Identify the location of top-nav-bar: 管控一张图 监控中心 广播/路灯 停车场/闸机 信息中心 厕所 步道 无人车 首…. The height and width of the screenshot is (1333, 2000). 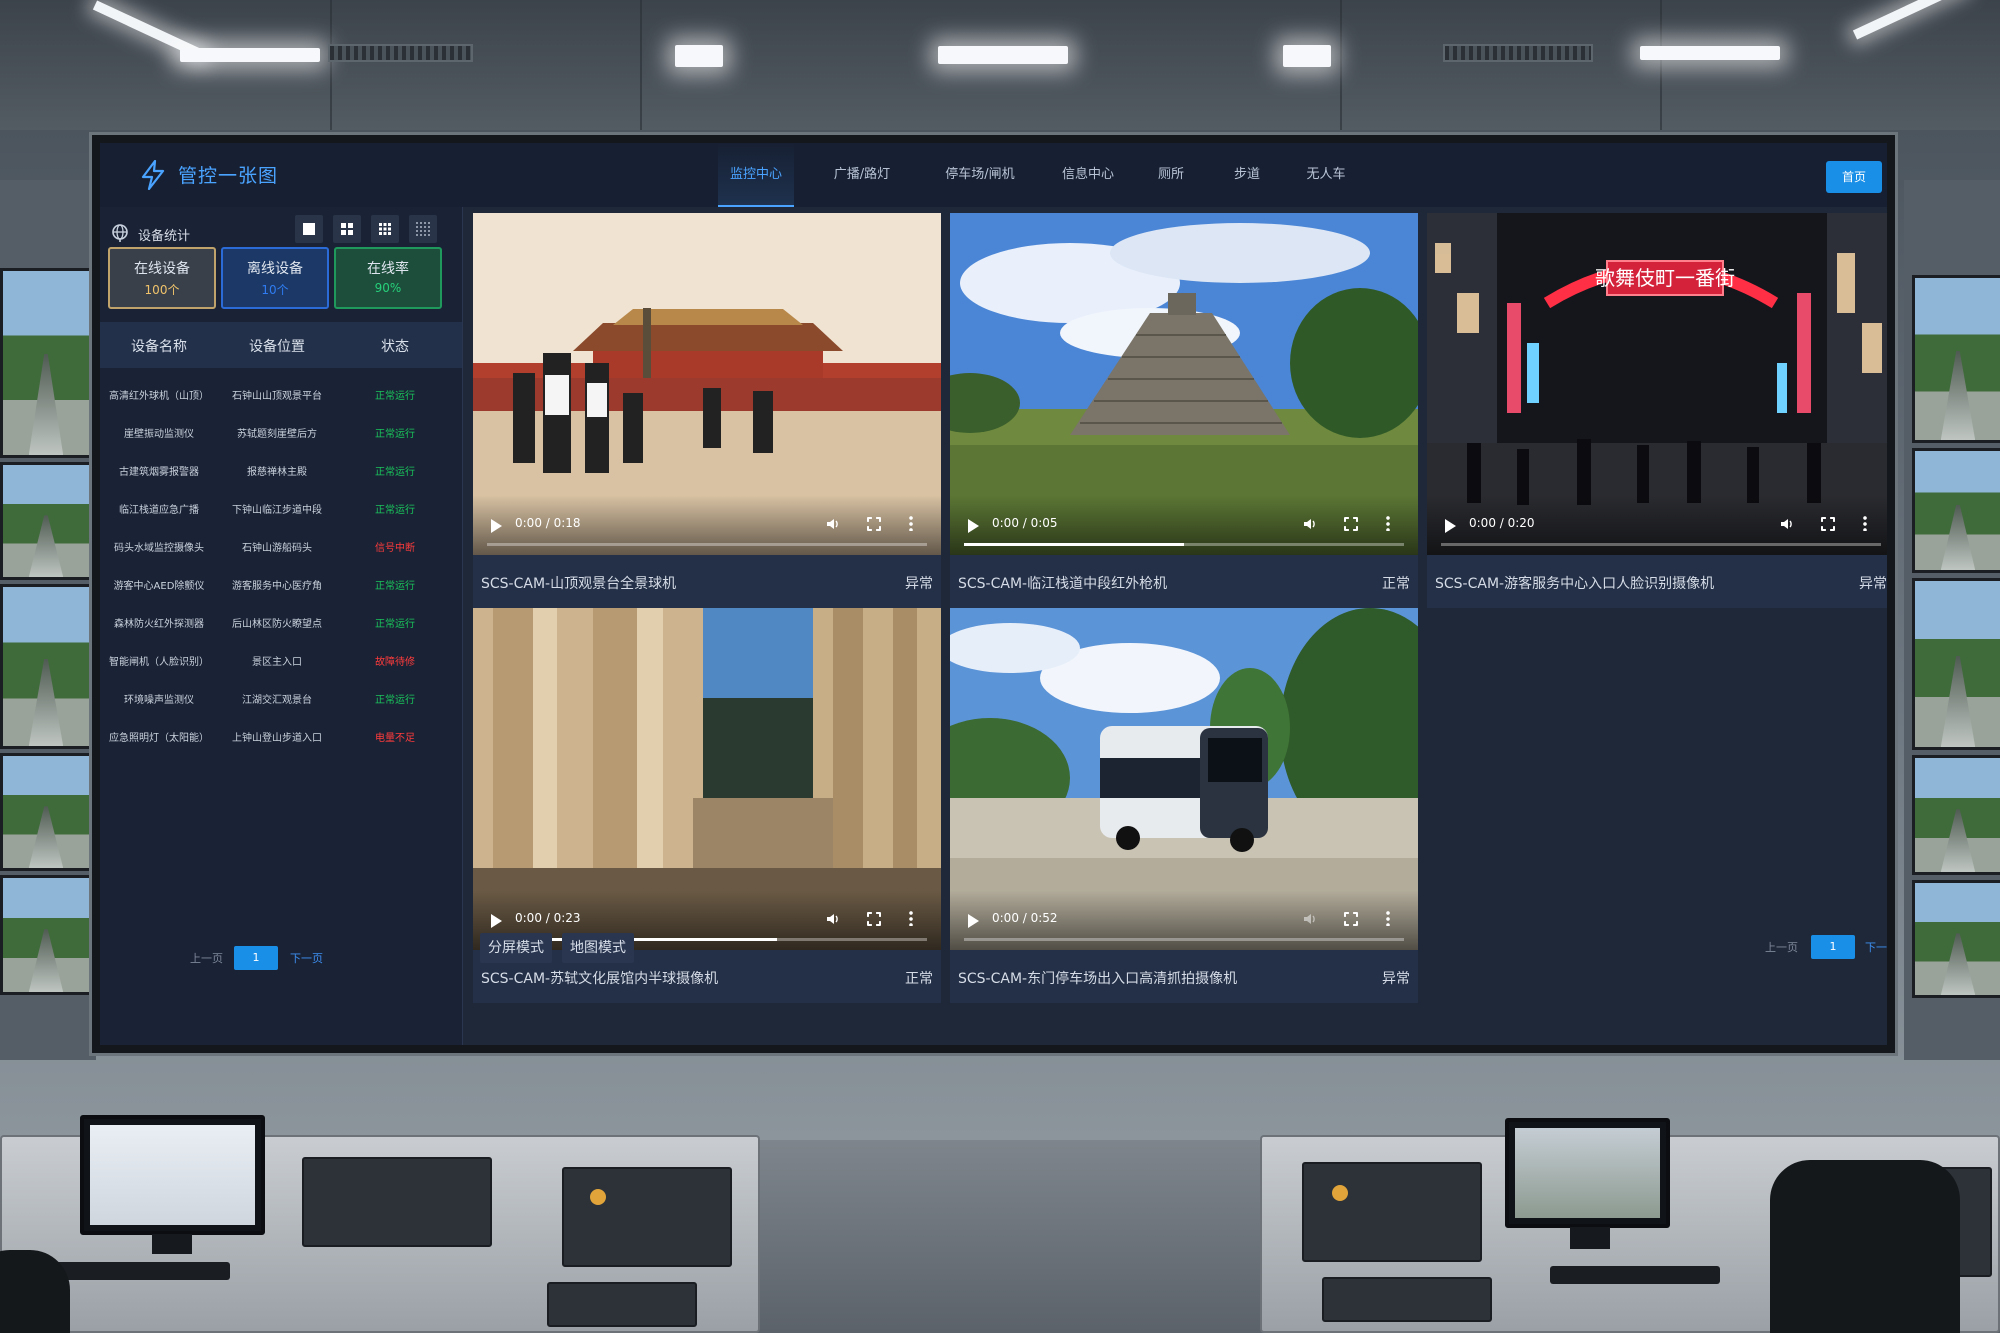
(993, 175).